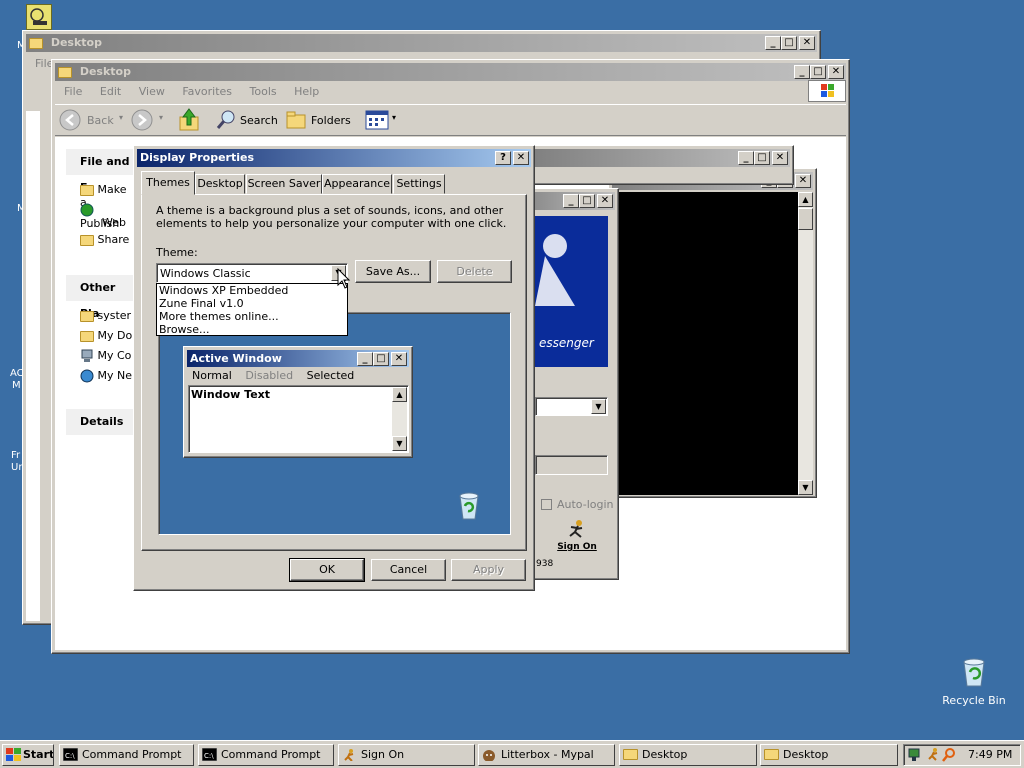 The image size is (1024, 768). What do you see at coordinates (101, 422) in the screenshot?
I see `details-title: Details` at bounding box center [101, 422].